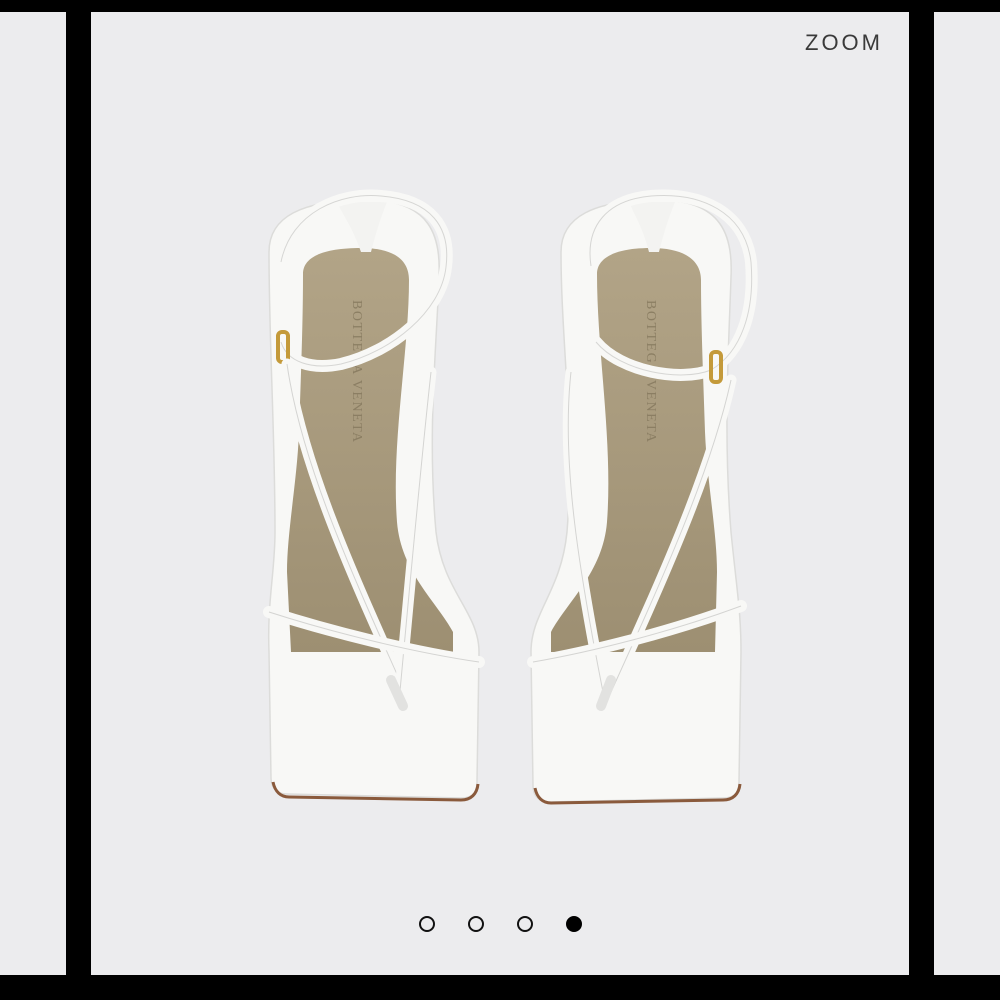 The height and width of the screenshot is (1000, 1000). I want to click on image-pagination, so click(500, 924).